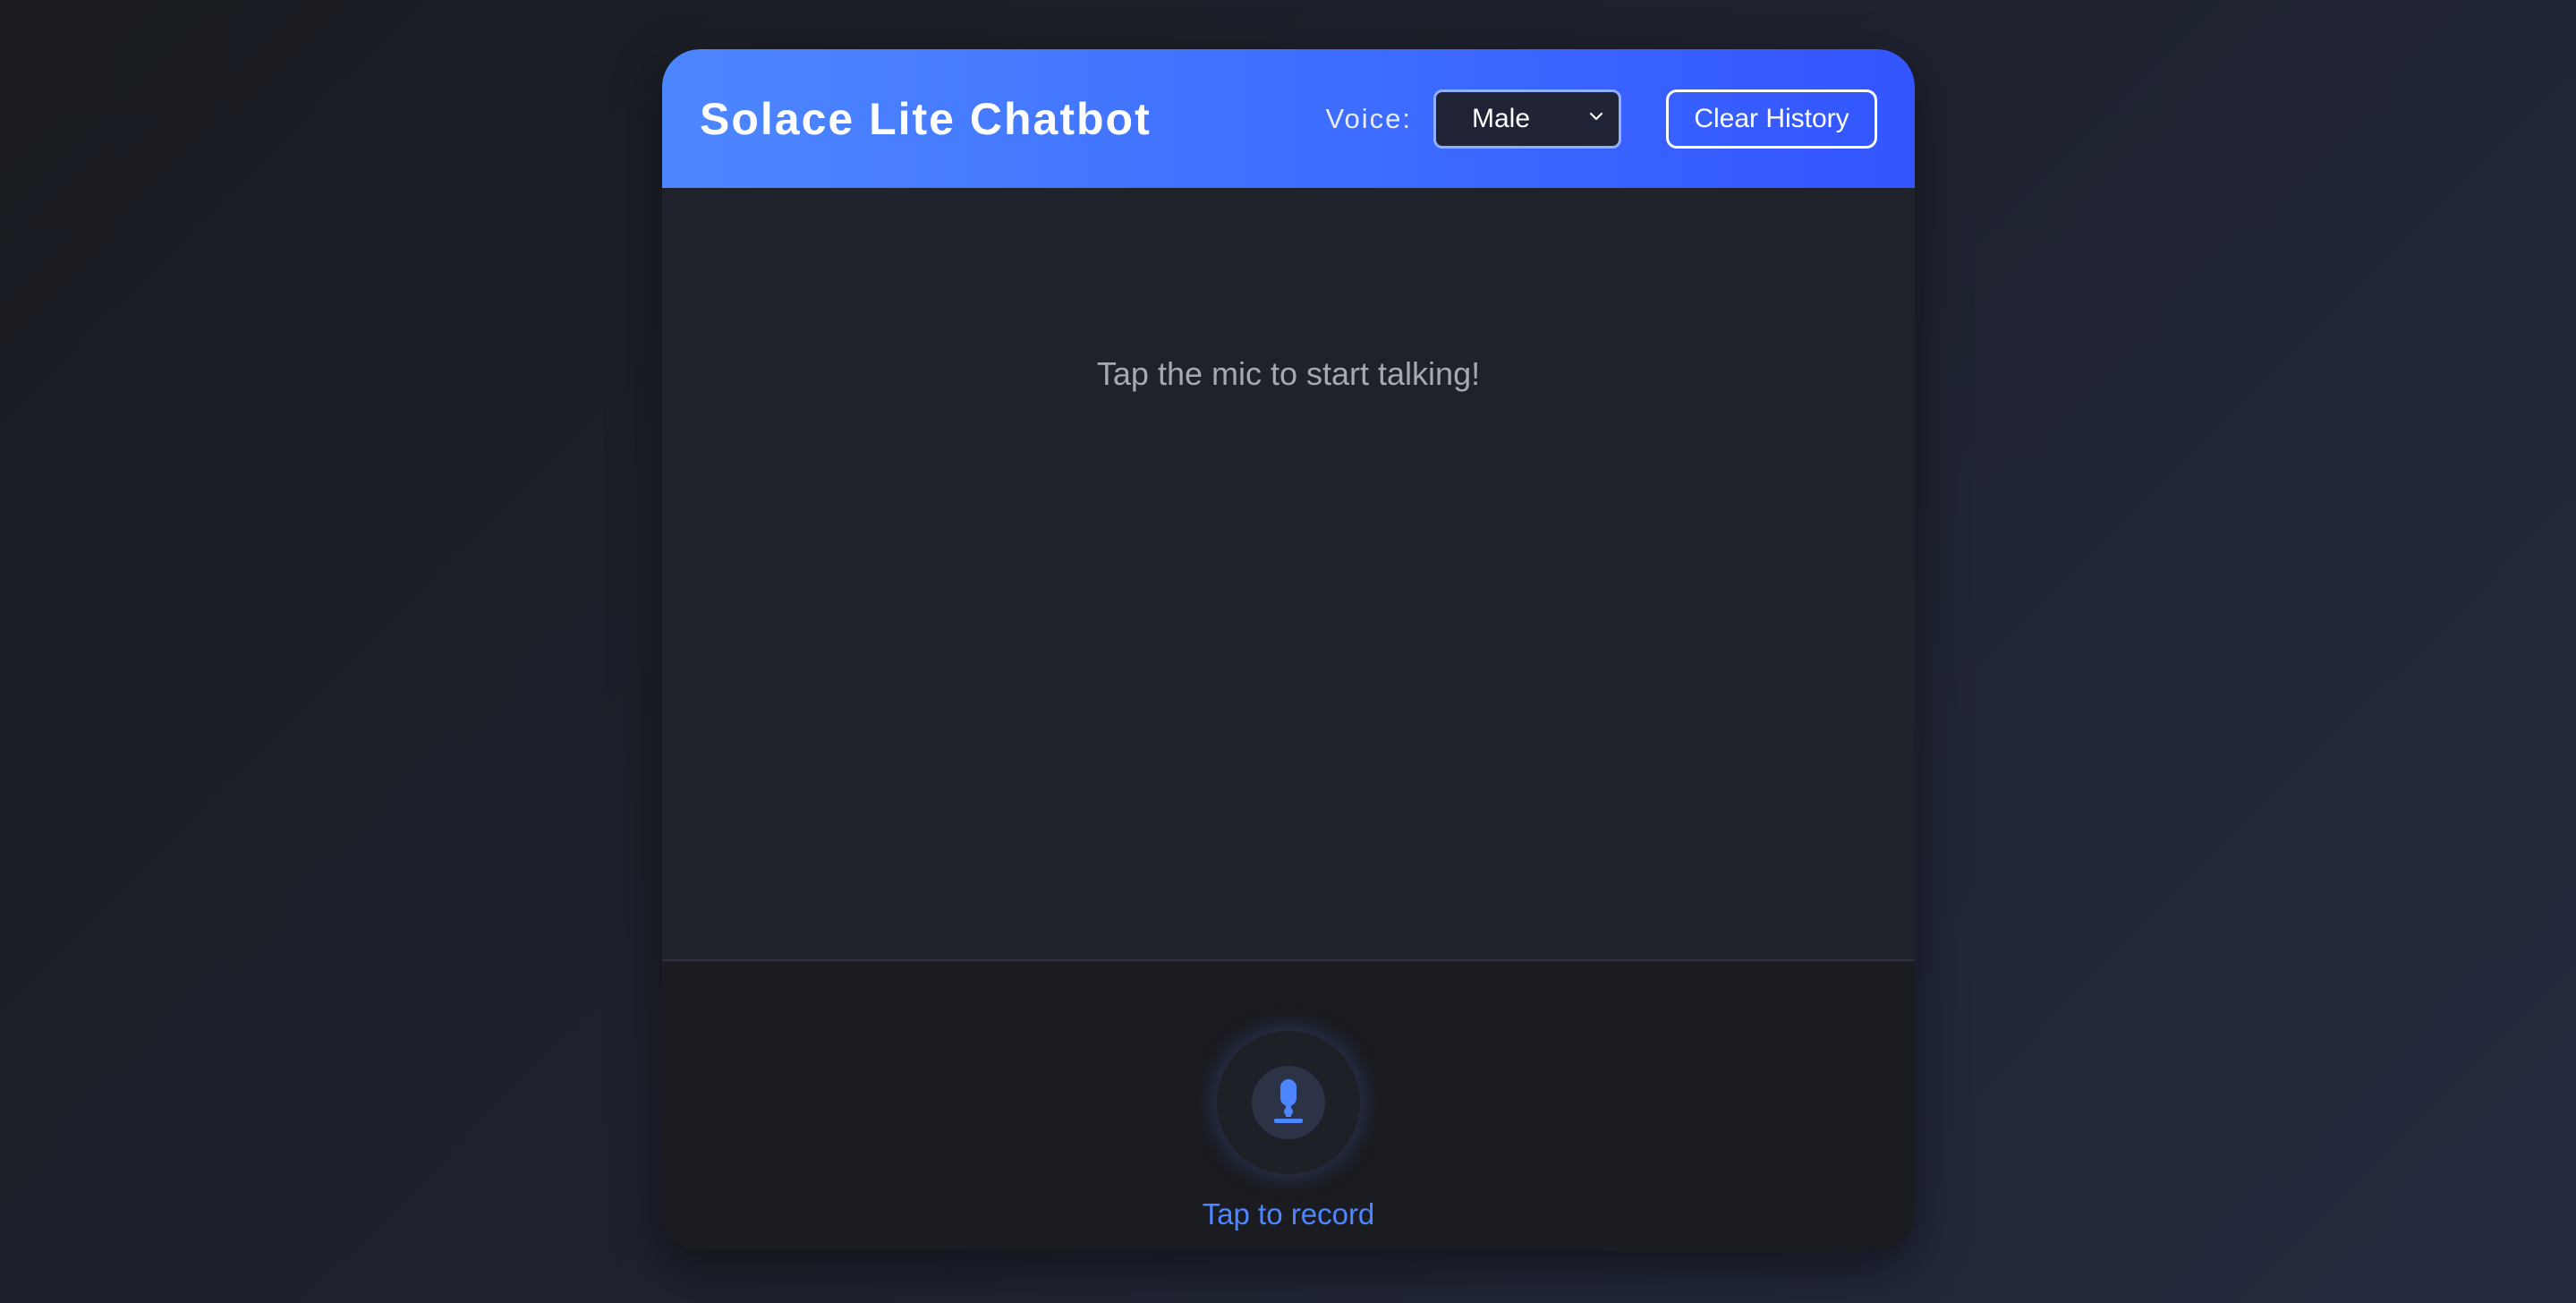 The height and width of the screenshot is (1303, 2576). What do you see at coordinates (1288, 1214) in the screenshot?
I see `record-label: Tap to record` at bounding box center [1288, 1214].